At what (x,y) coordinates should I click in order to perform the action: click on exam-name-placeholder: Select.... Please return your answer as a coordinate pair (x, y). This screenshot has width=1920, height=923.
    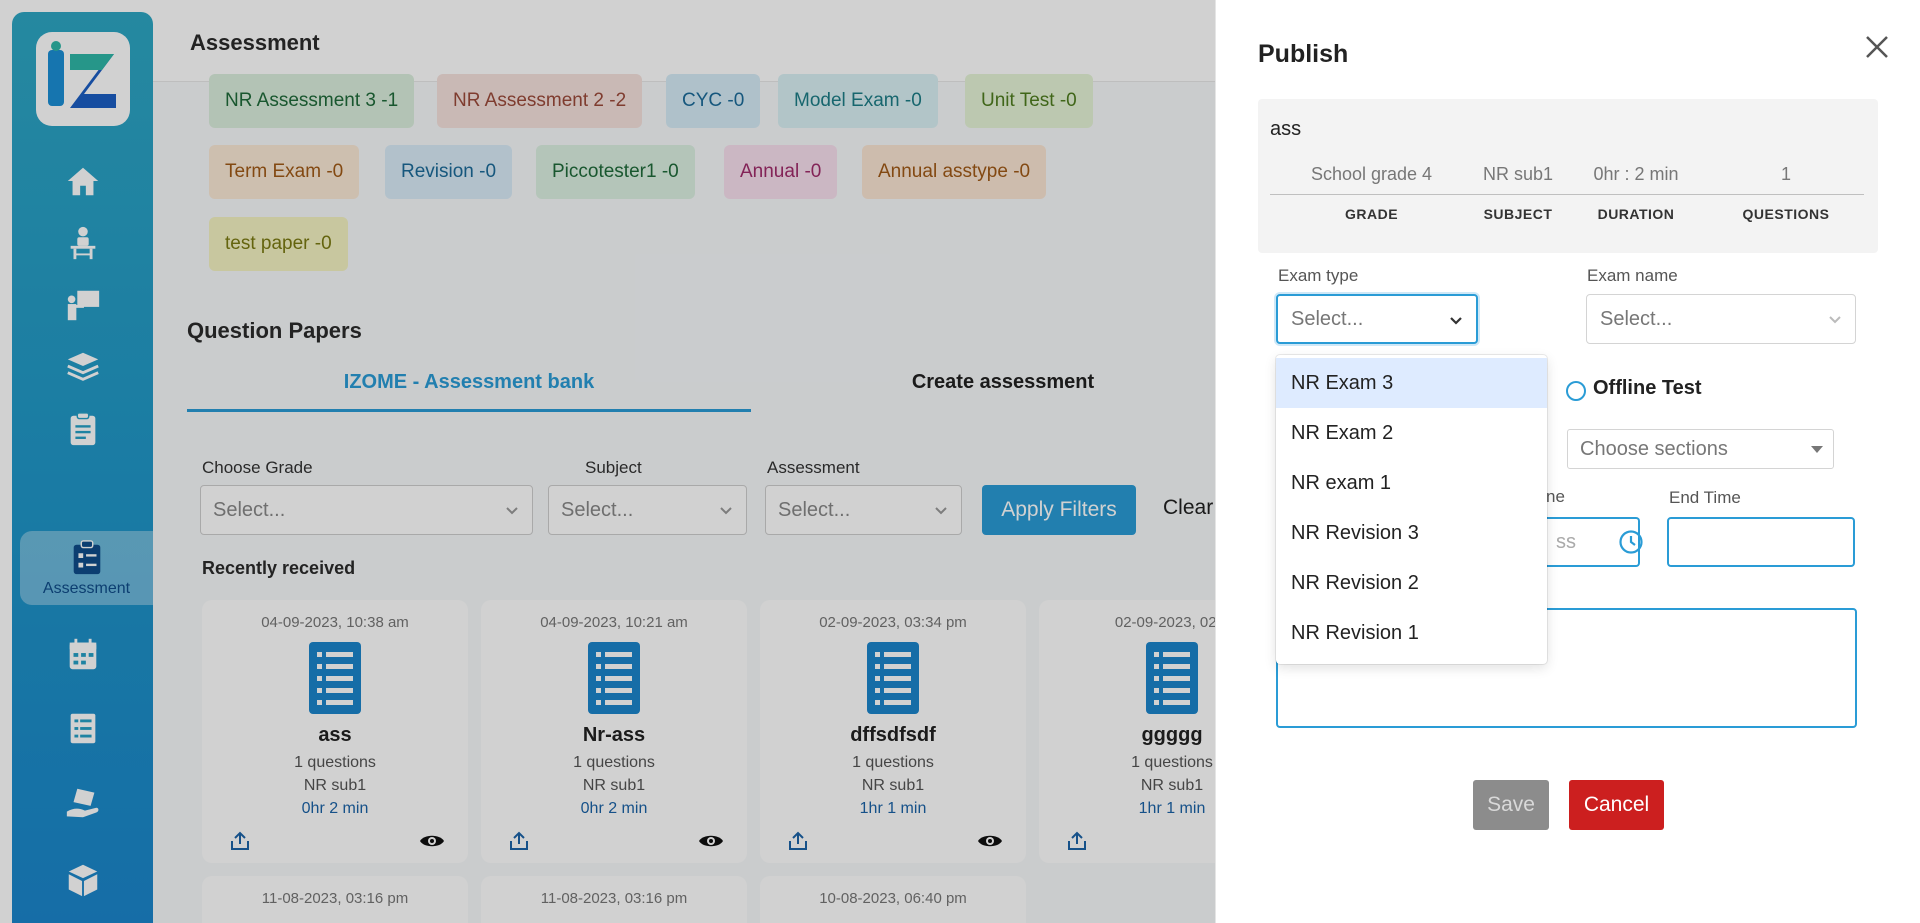
    Looking at the image, I should click on (1636, 318).